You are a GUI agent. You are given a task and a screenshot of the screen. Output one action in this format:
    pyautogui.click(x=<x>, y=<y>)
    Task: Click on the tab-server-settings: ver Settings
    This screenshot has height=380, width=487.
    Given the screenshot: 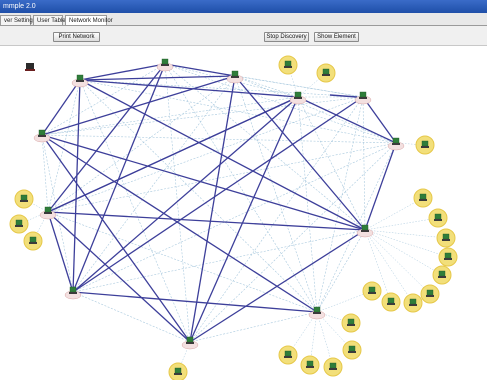 What is the action you would take?
    pyautogui.click(x=18, y=20)
    